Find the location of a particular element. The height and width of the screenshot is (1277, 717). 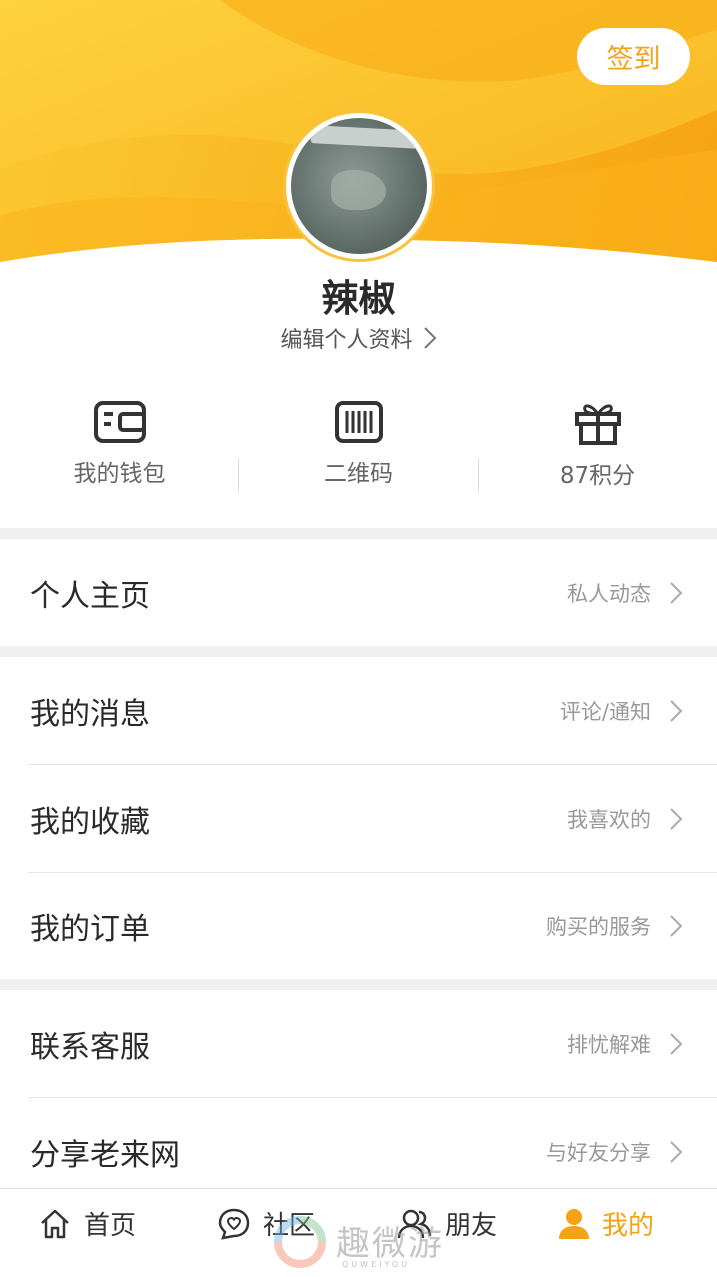

menu-item-hint: 私人动态 is located at coordinates (609, 593).